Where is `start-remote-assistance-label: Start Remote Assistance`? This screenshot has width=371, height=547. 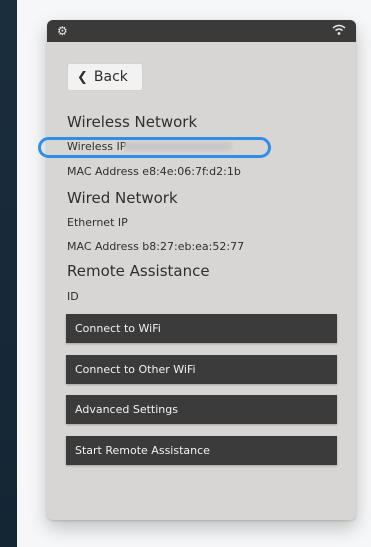 start-remote-assistance-label: Start Remote Assistance is located at coordinates (142, 450).